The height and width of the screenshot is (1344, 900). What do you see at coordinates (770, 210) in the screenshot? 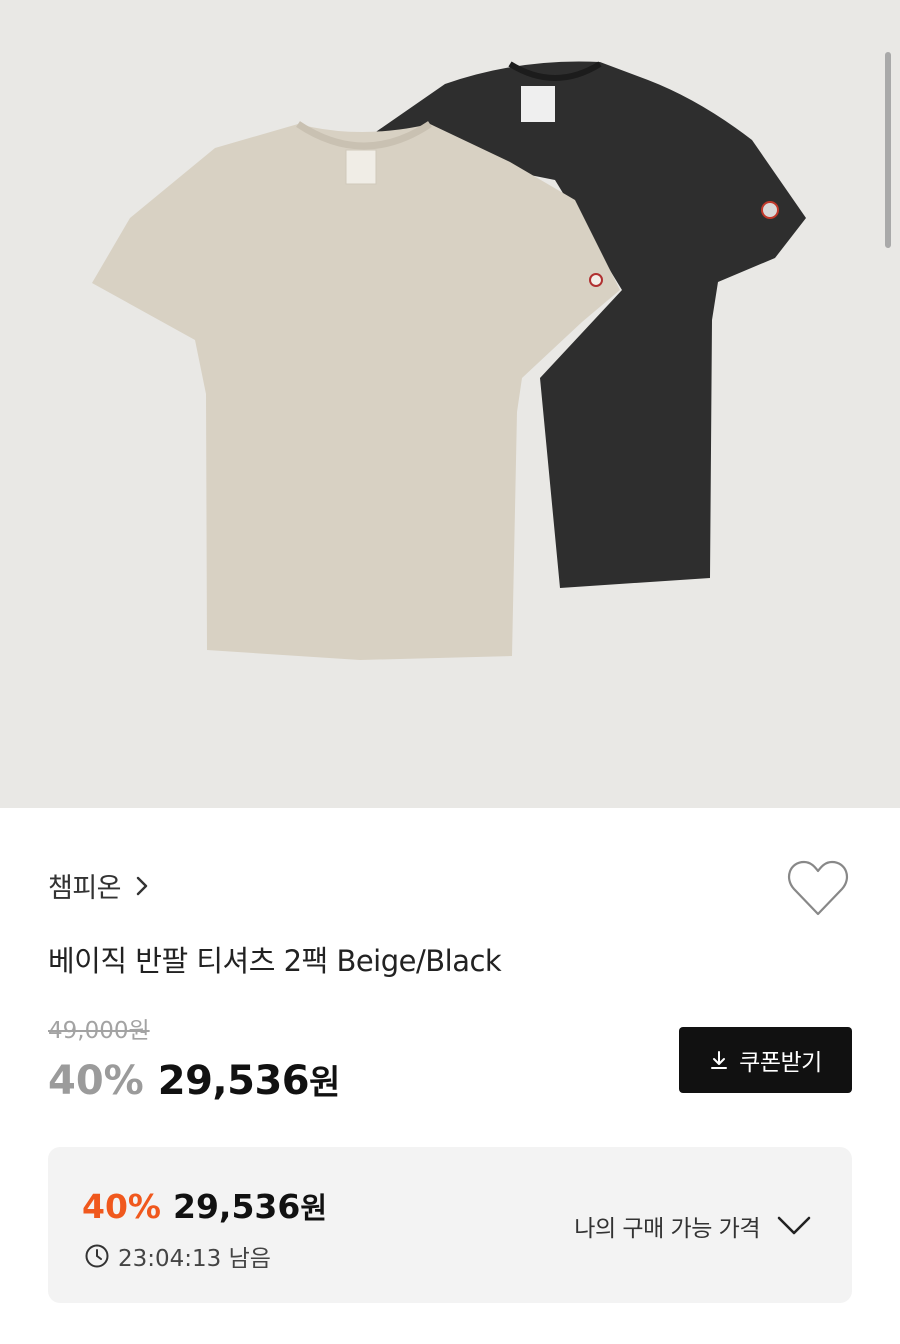
I see `black-logo-icon` at bounding box center [770, 210].